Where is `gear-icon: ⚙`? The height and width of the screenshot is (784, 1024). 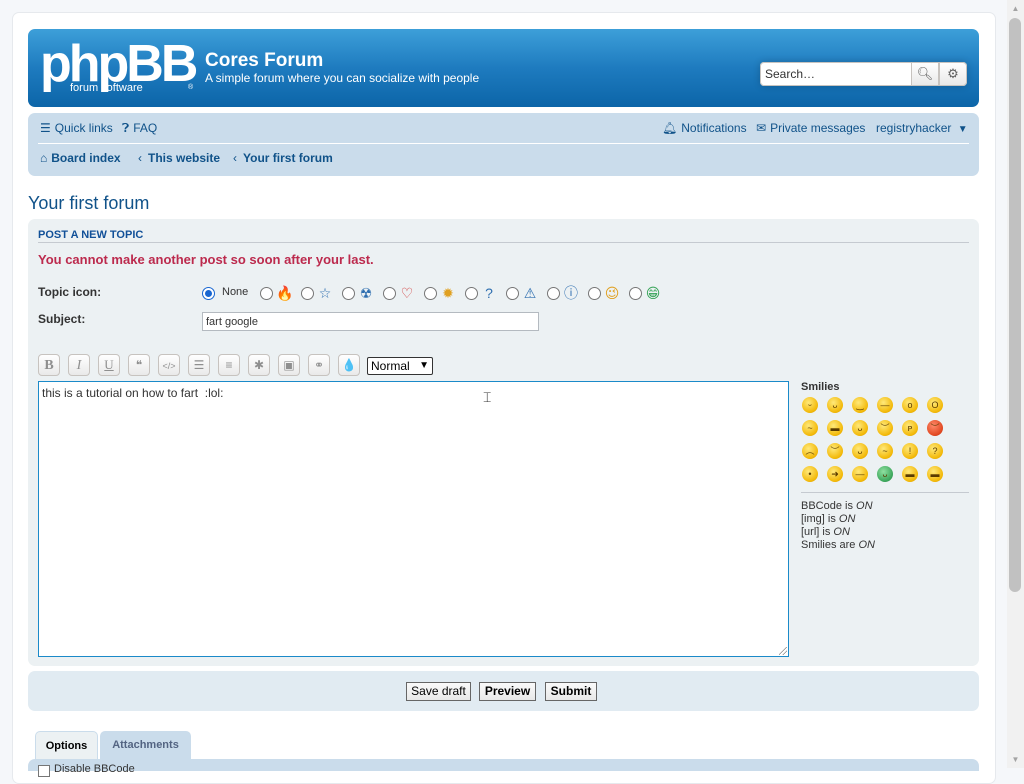 gear-icon: ⚙ is located at coordinates (953, 73).